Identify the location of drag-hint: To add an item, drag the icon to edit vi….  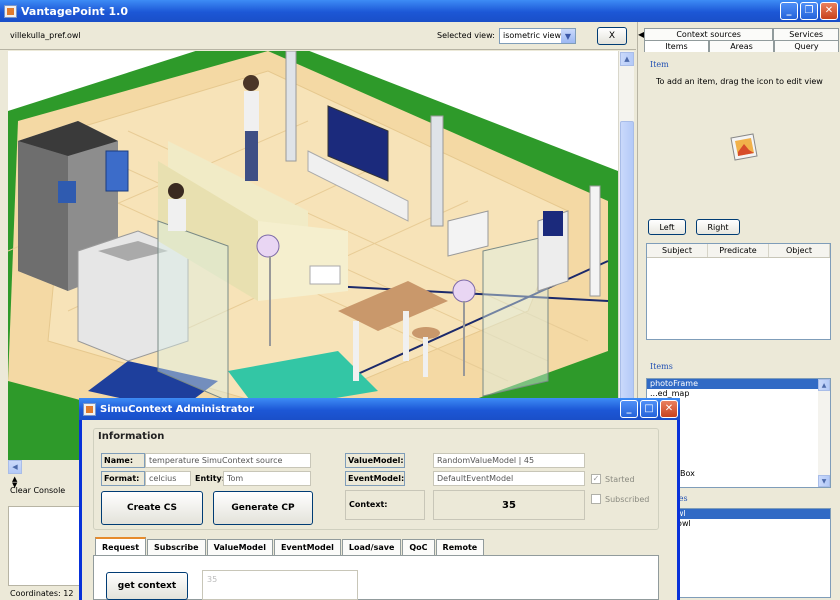
(739, 81).